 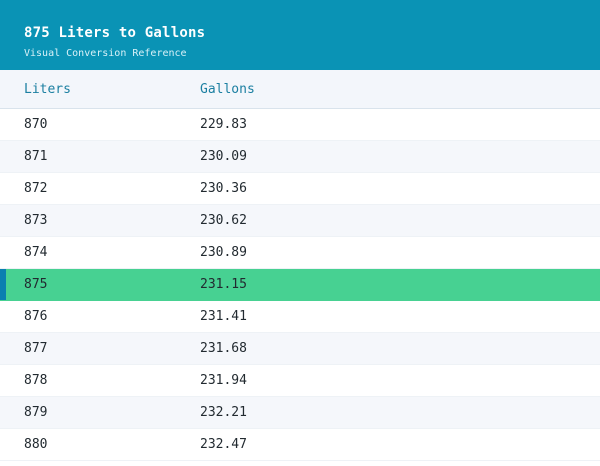 I want to click on table-row: 874 230.89, so click(x=300, y=253).